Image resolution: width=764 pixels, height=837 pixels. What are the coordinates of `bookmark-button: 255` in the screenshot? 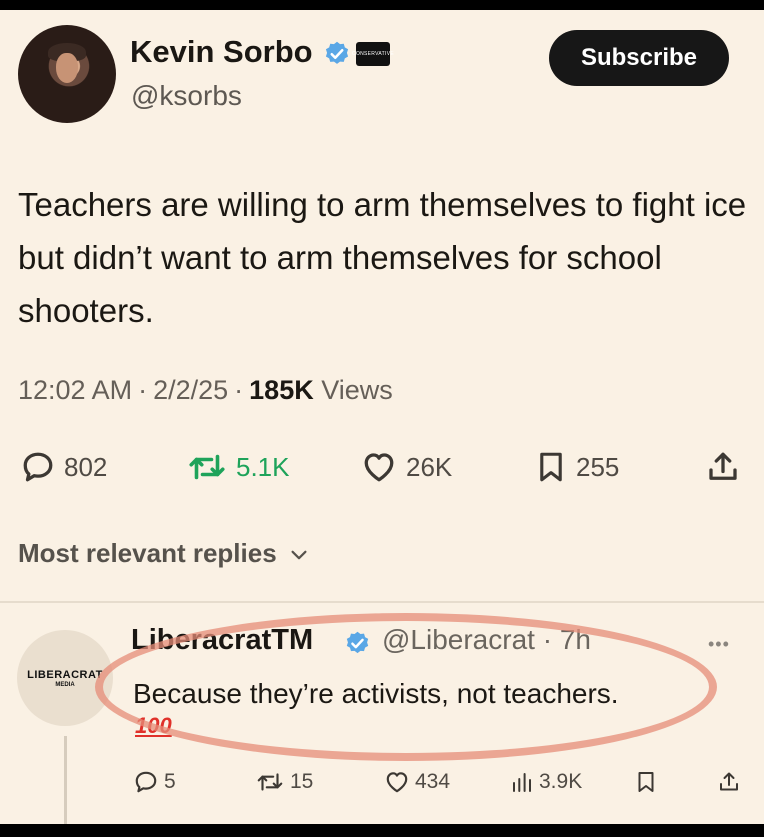 It's located at (576, 467).